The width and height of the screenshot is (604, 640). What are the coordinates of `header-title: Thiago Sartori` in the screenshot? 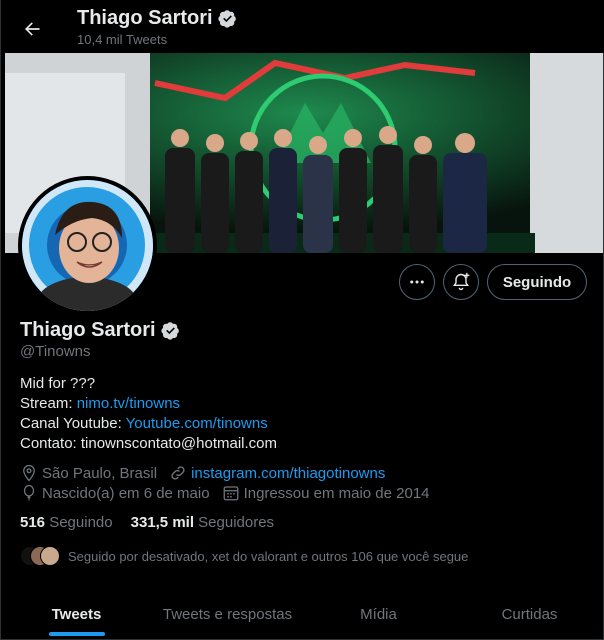 It's located at (157, 18).